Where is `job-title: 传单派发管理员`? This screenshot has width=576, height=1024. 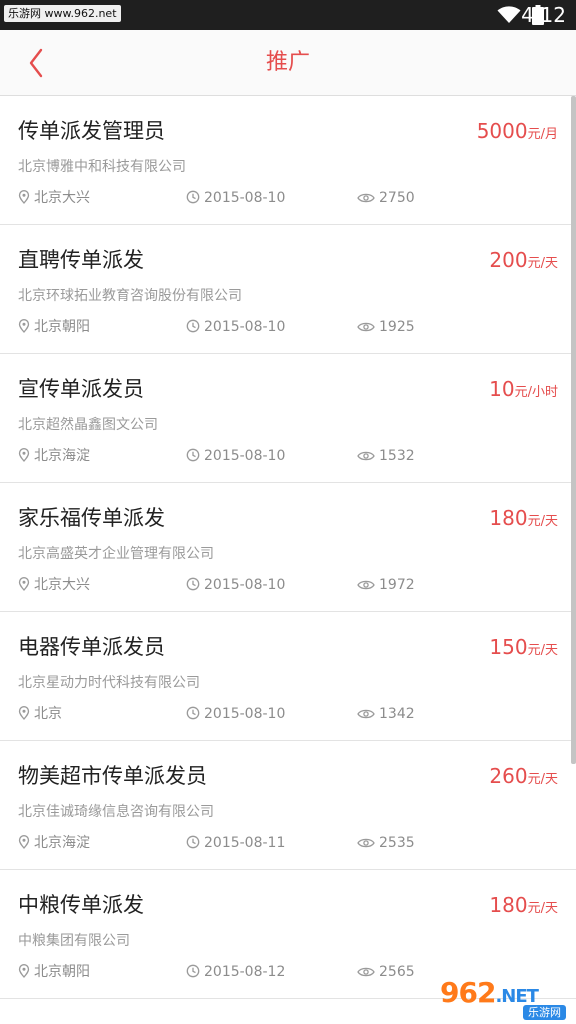
job-title: 传单派发管理员 is located at coordinates (91, 131).